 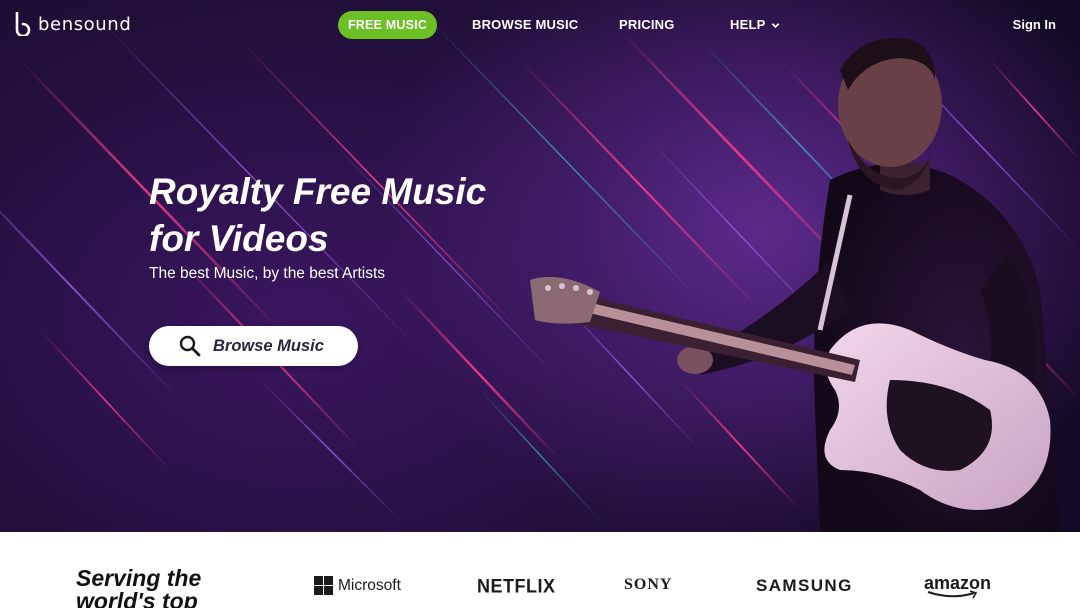 What do you see at coordinates (525, 25) in the screenshot?
I see `nav-browse-music: BROWSE MUSIC` at bounding box center [525, 25].